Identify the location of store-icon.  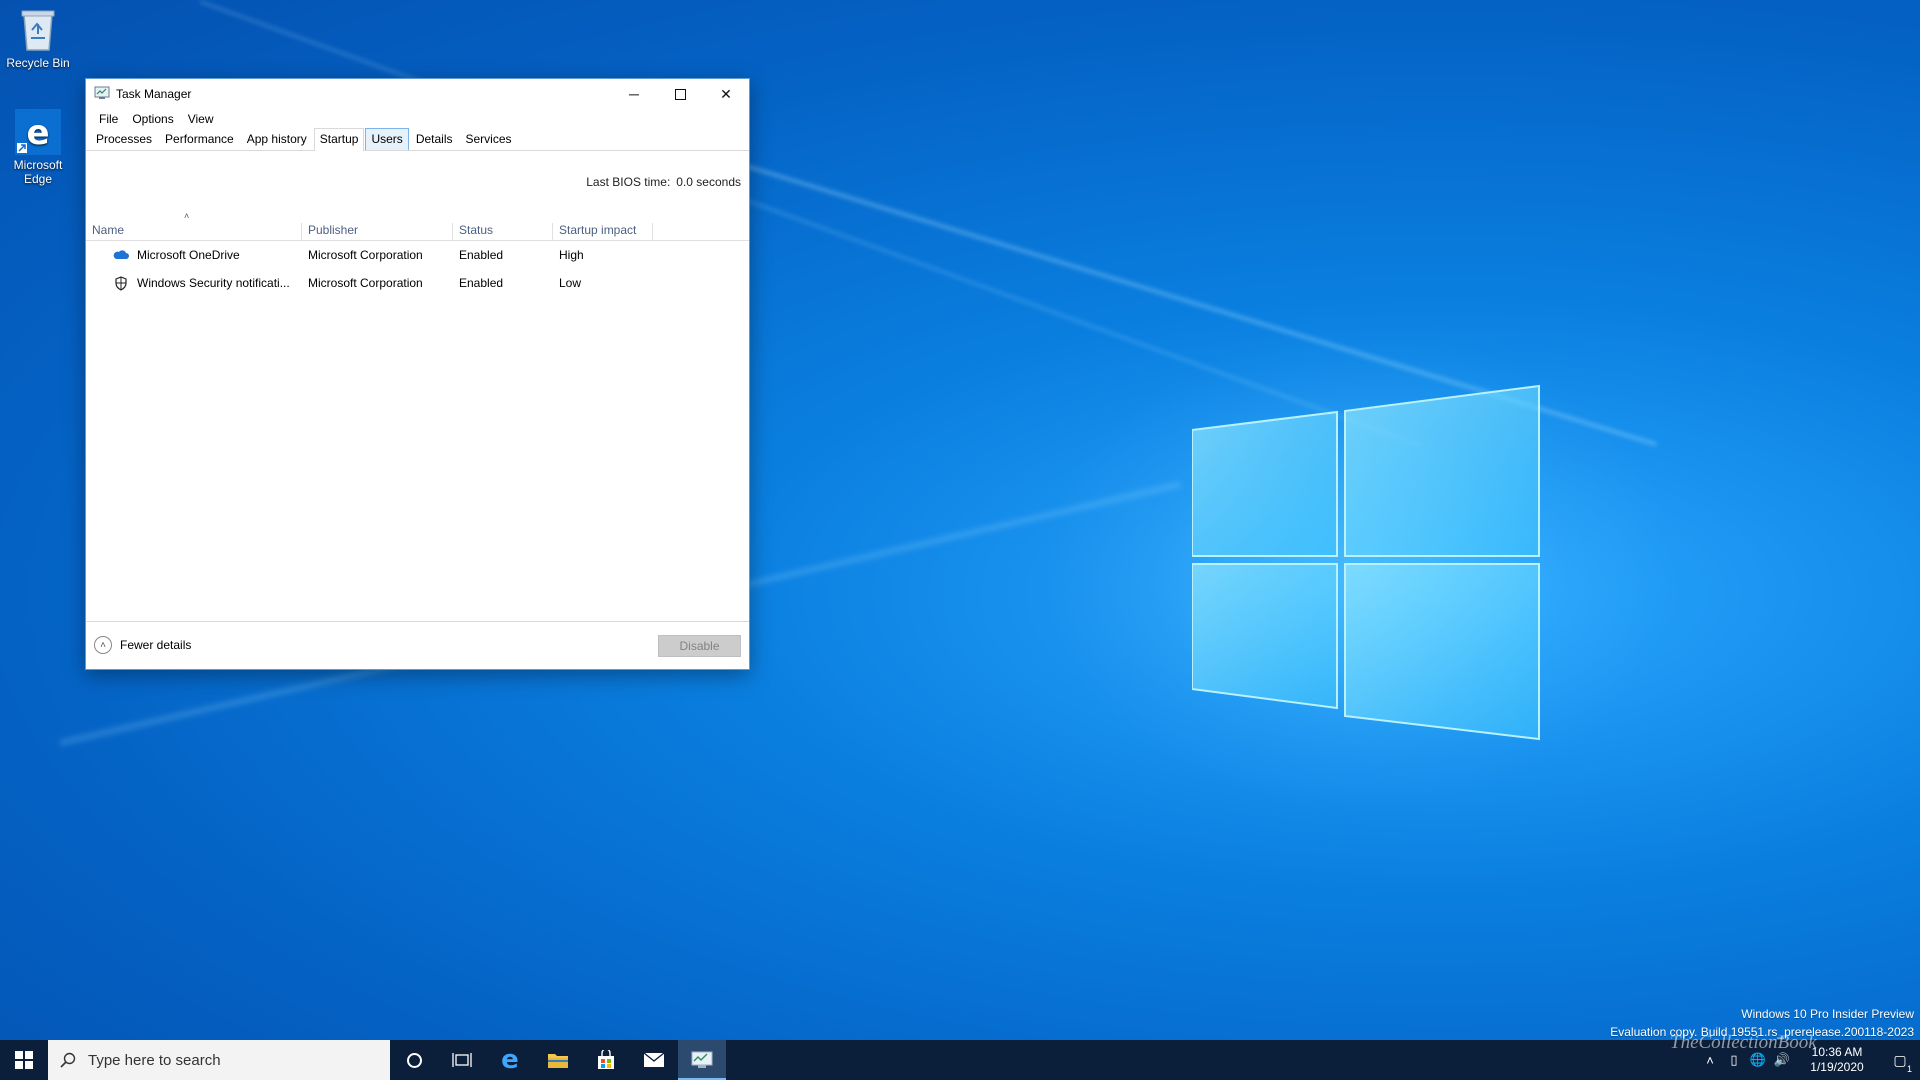
(606, 1059).